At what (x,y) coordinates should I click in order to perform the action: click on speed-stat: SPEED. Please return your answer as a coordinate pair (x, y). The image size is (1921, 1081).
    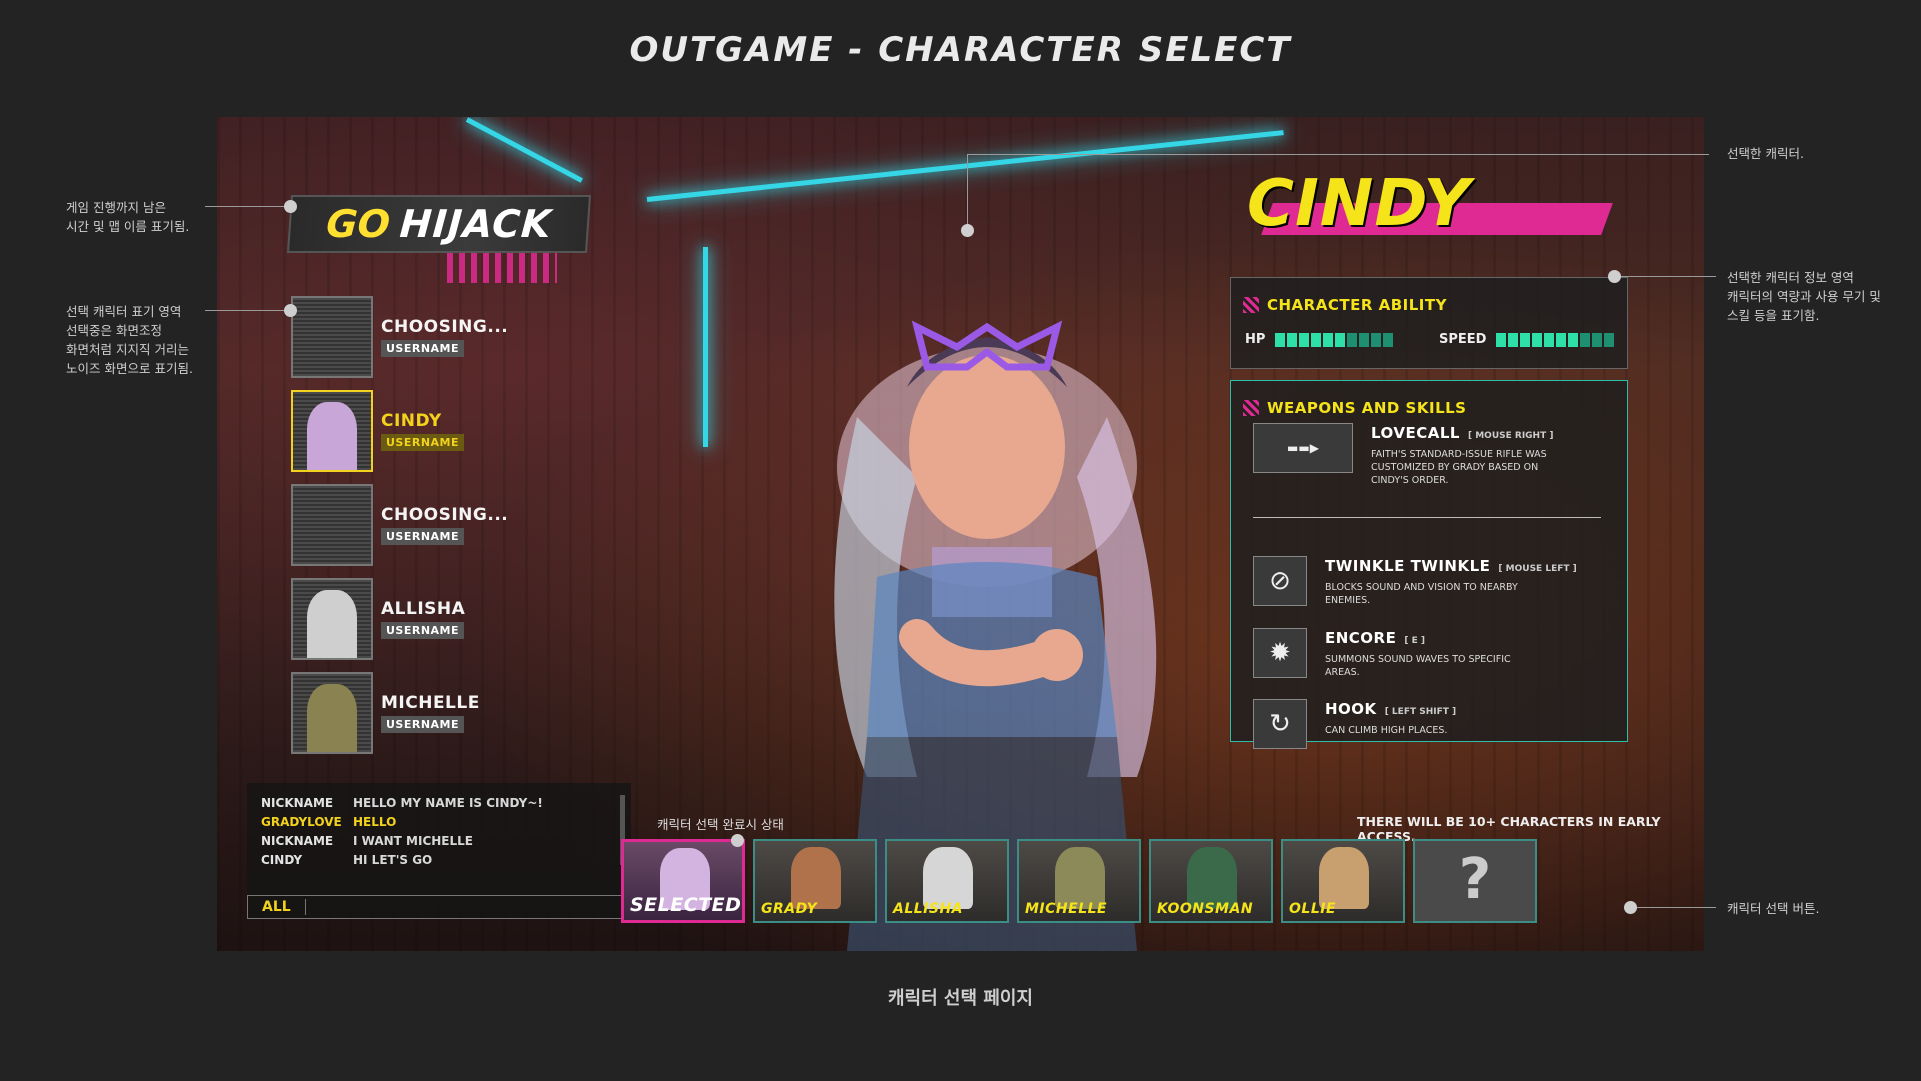
    Looking at the image, I should click on (1527, 339).